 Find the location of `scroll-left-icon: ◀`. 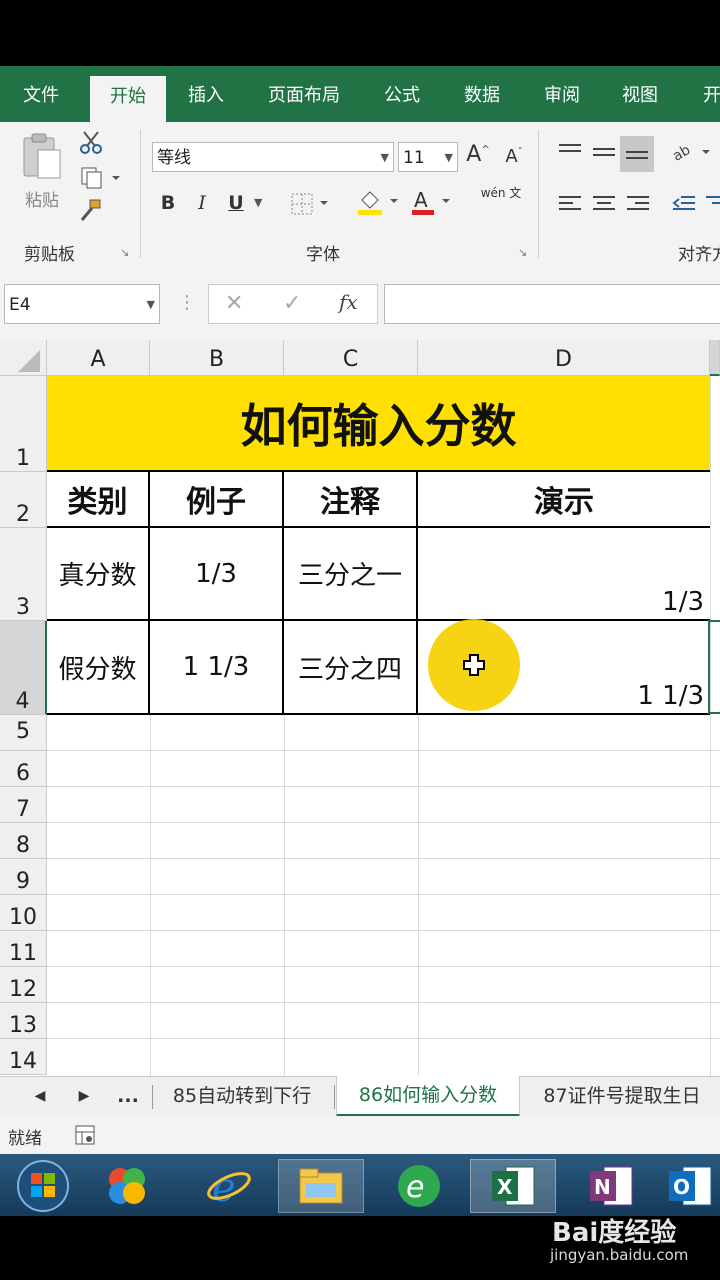

scroll-left-icon: ◀ is located at coordinates (40, 1096).